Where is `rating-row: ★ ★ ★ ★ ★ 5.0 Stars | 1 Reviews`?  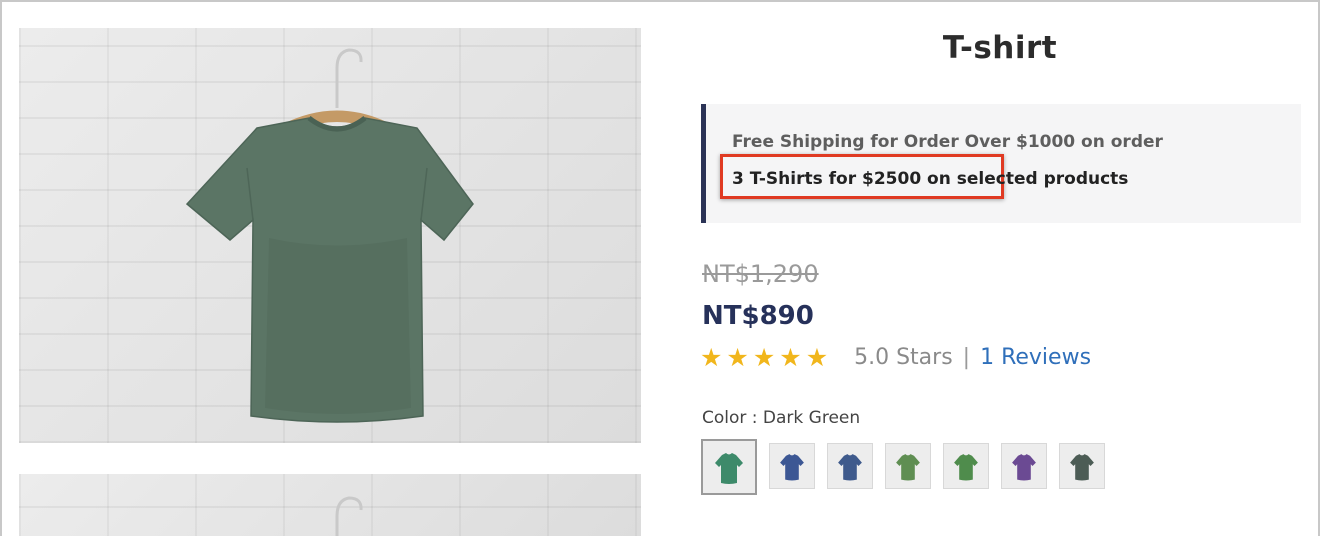 rating-row: ★ ★ ★ ★ ★ 5.0 Stars | 1 Reviews is located at coordinates (895, 357).